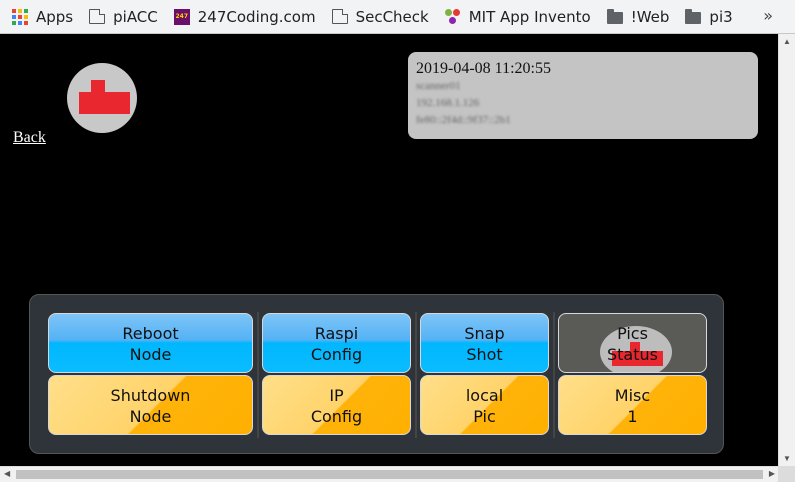  Describe the element at coordinates (55, 16) in the screenshot. I see `bookmark-label: Apps` at that location.